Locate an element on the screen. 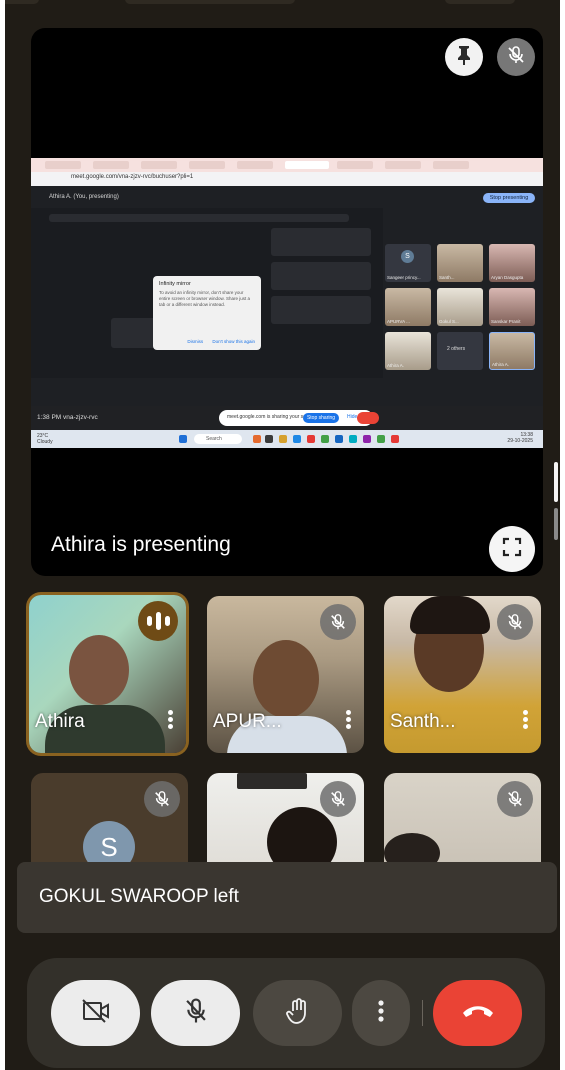 The width and height of the screenshot is (565, 1070). meet-time-value: 1:38 PM is located at coordinates (49, 417).